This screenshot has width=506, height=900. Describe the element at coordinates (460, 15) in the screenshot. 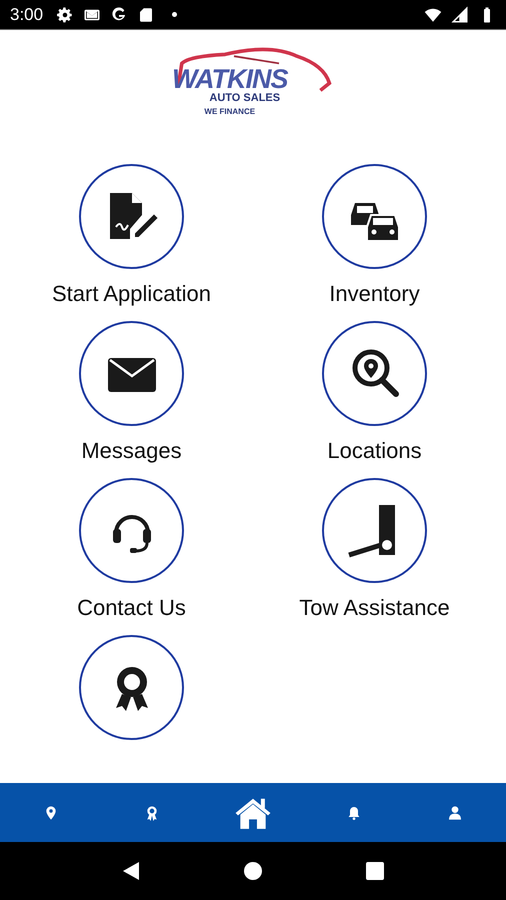

I see `signal-icon` at that location.